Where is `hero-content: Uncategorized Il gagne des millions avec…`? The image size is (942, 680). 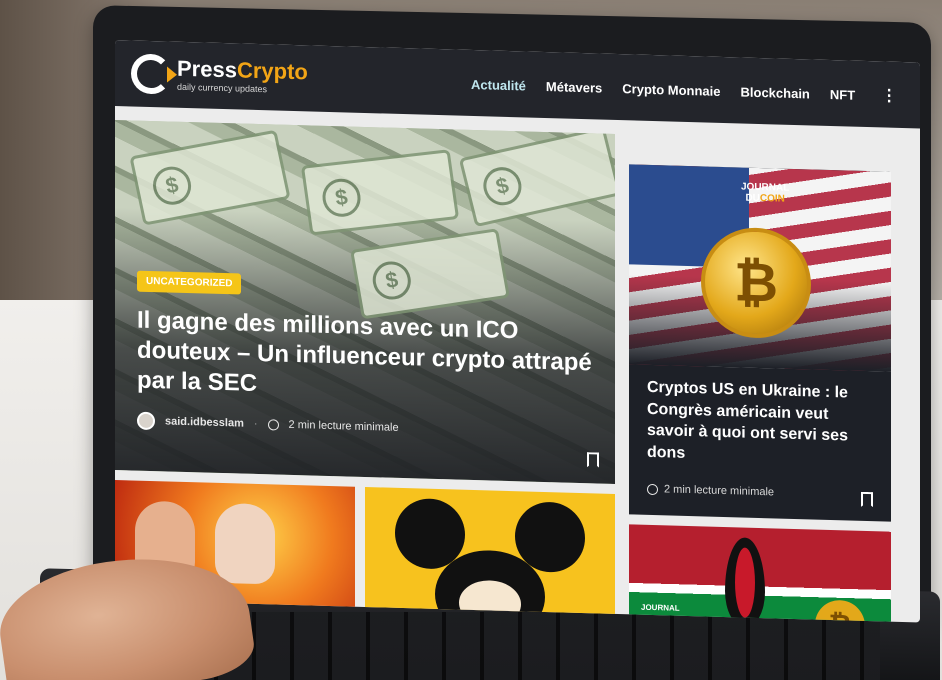 hero-content: Uncategorized Il gagne des millions avec… is located at coordinates (367, 356).